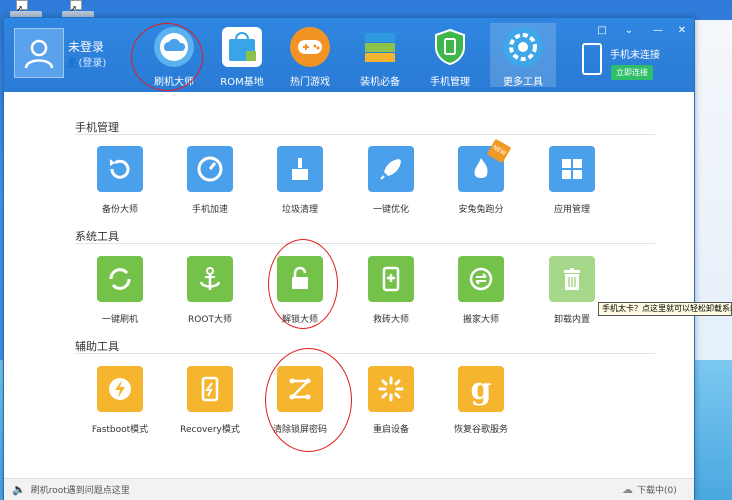 The image size is (732, 500). Describe the element at coordinates (480, 430) in the screenshot. I see `tool-label: 恢复谷歌服务` at that location.